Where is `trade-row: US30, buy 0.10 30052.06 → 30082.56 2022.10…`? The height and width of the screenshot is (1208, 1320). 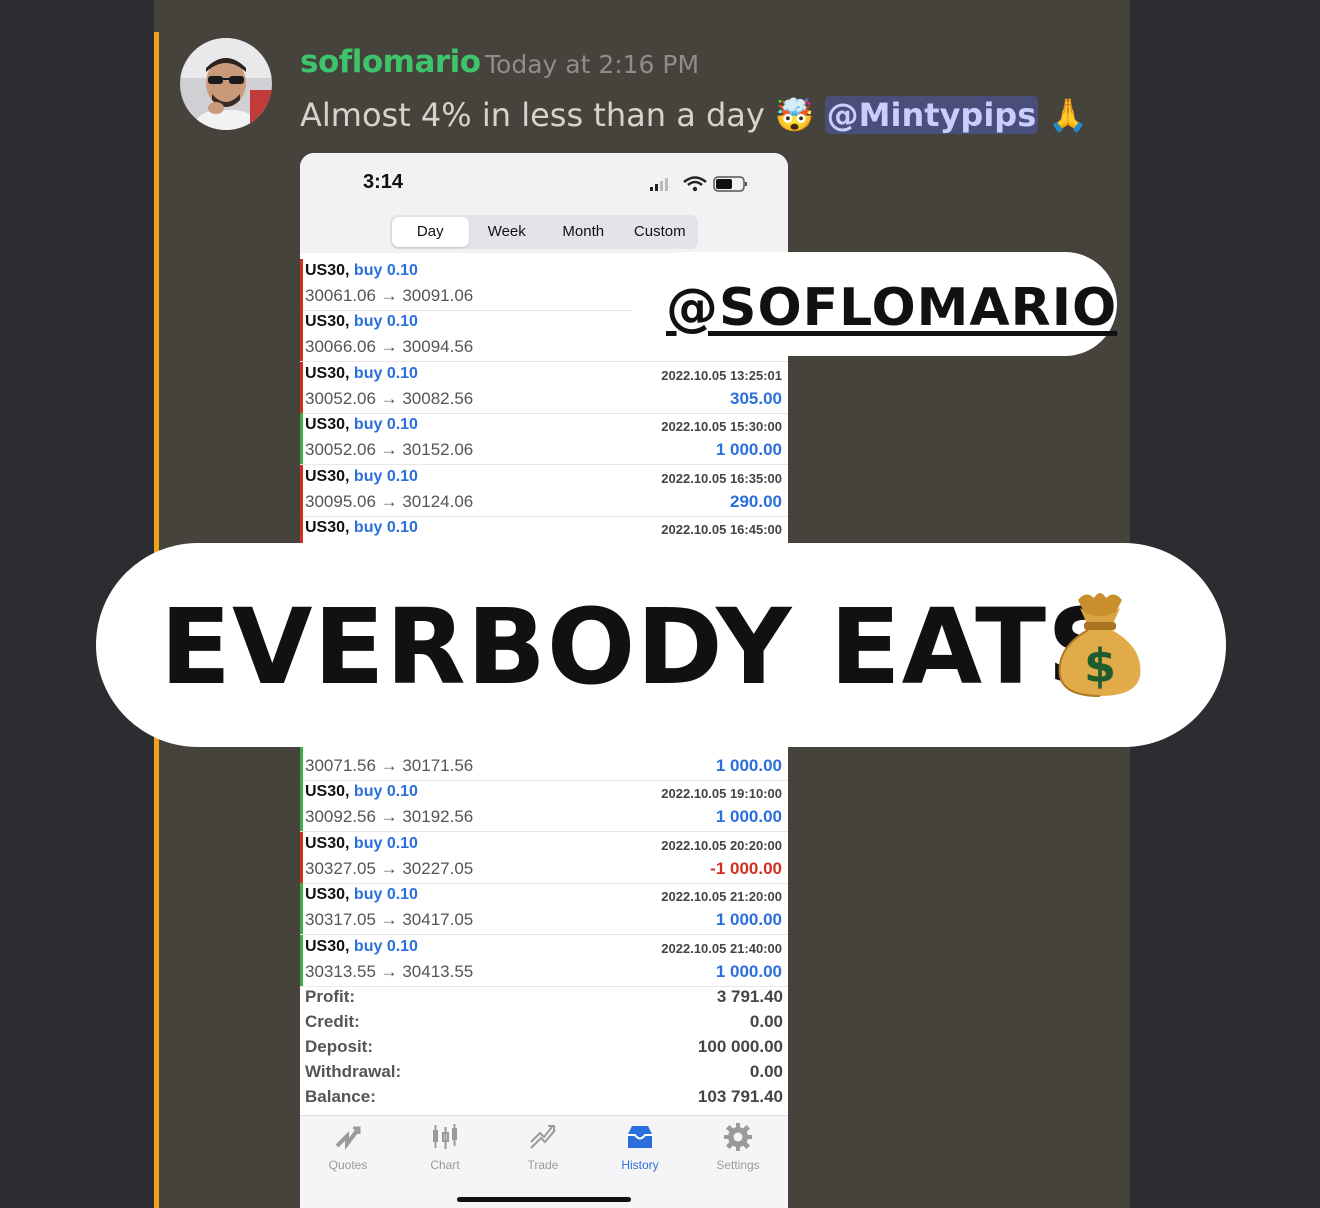 trade-row: US30, buy 0.10 30052.06 → 30082.56 2022.10… is located at coordinates (544, 387).